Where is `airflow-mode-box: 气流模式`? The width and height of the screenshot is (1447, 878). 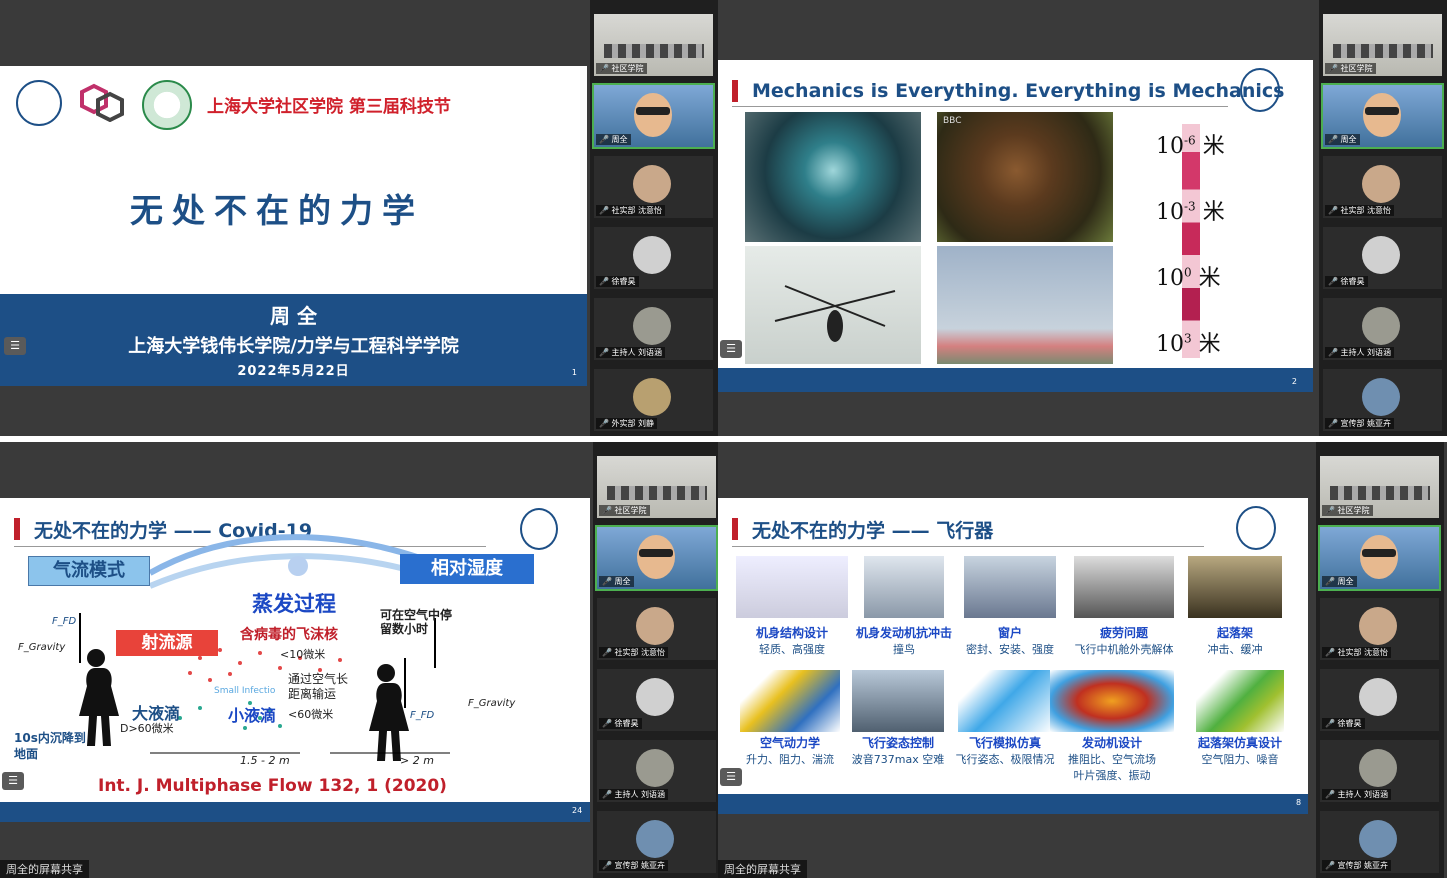
airflow-mode-box: 气流模式 is located at coordinates (89, 571).